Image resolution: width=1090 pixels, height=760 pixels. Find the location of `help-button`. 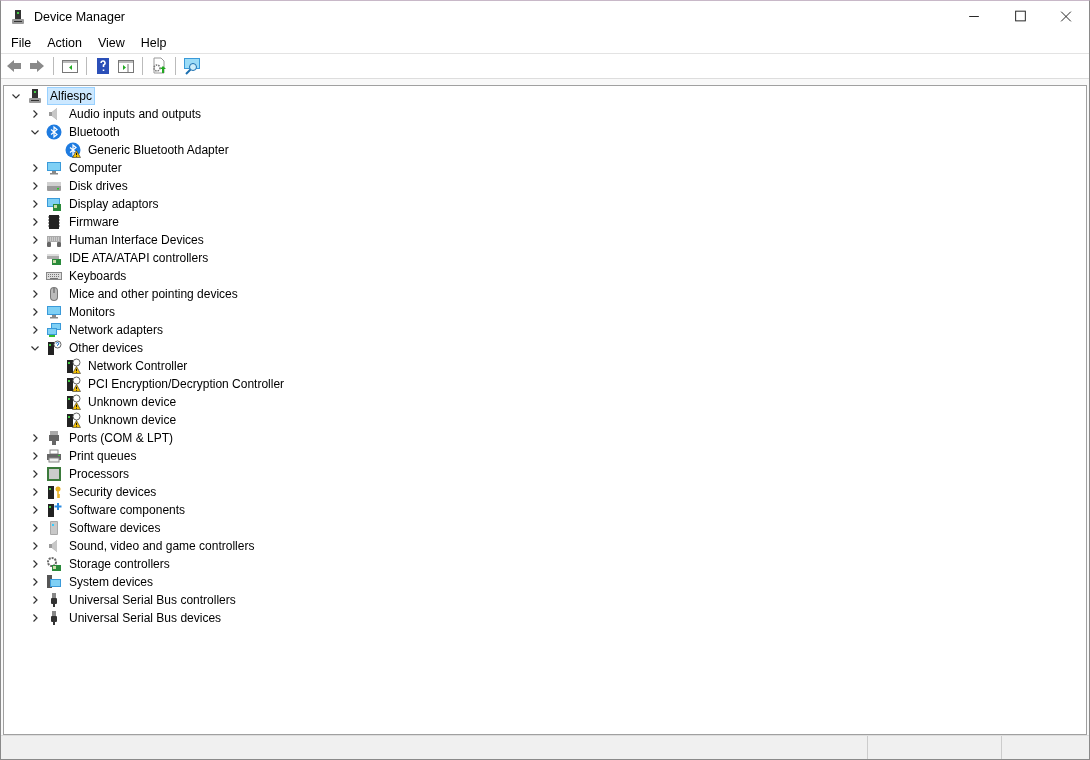

help-button is located at coordinates (103, 66).